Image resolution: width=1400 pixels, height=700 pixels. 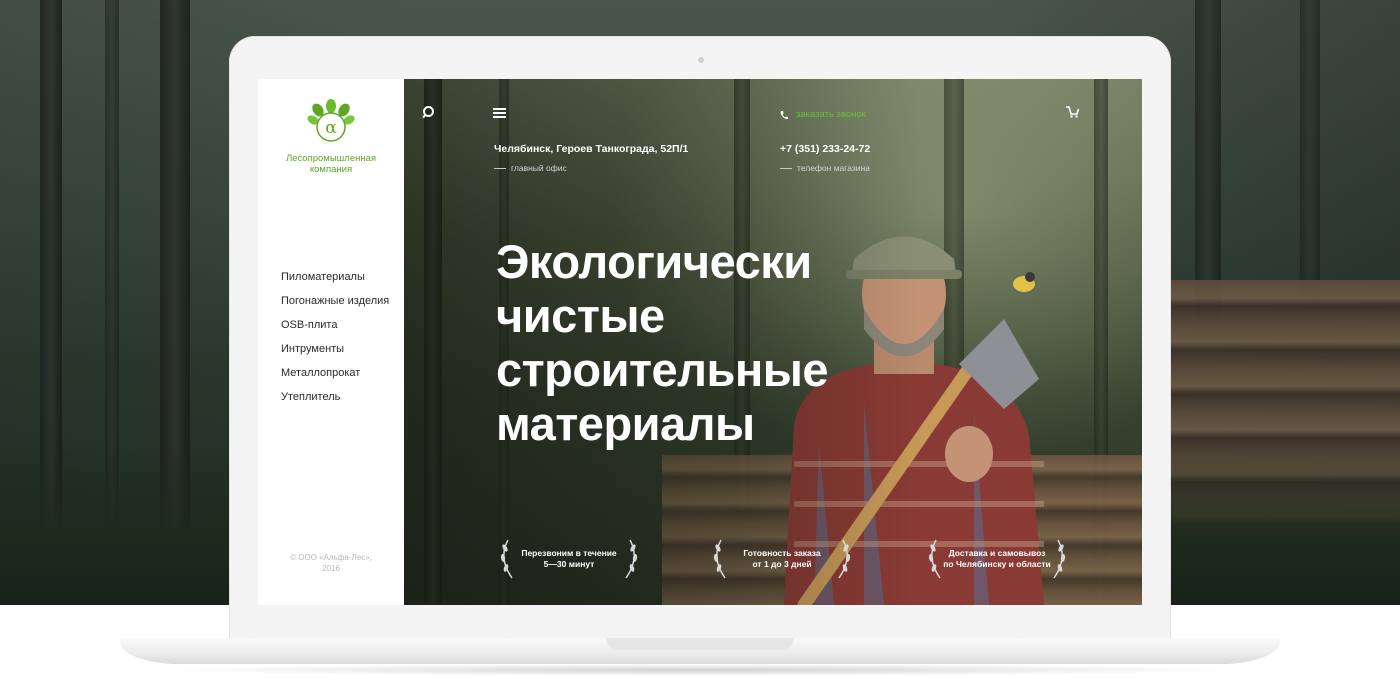 I want to click on company-tagline: Лесопромышленная компания, so click(x=331, y=164).